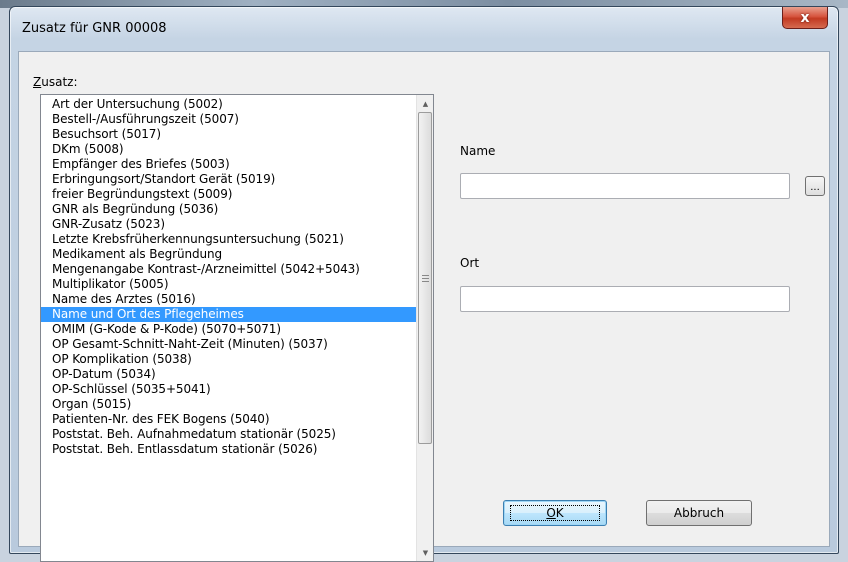 The width and height of the screenshot is (848, 562). I want to click on scroll-up-arrow-icon: ▲, so click(425, 103).